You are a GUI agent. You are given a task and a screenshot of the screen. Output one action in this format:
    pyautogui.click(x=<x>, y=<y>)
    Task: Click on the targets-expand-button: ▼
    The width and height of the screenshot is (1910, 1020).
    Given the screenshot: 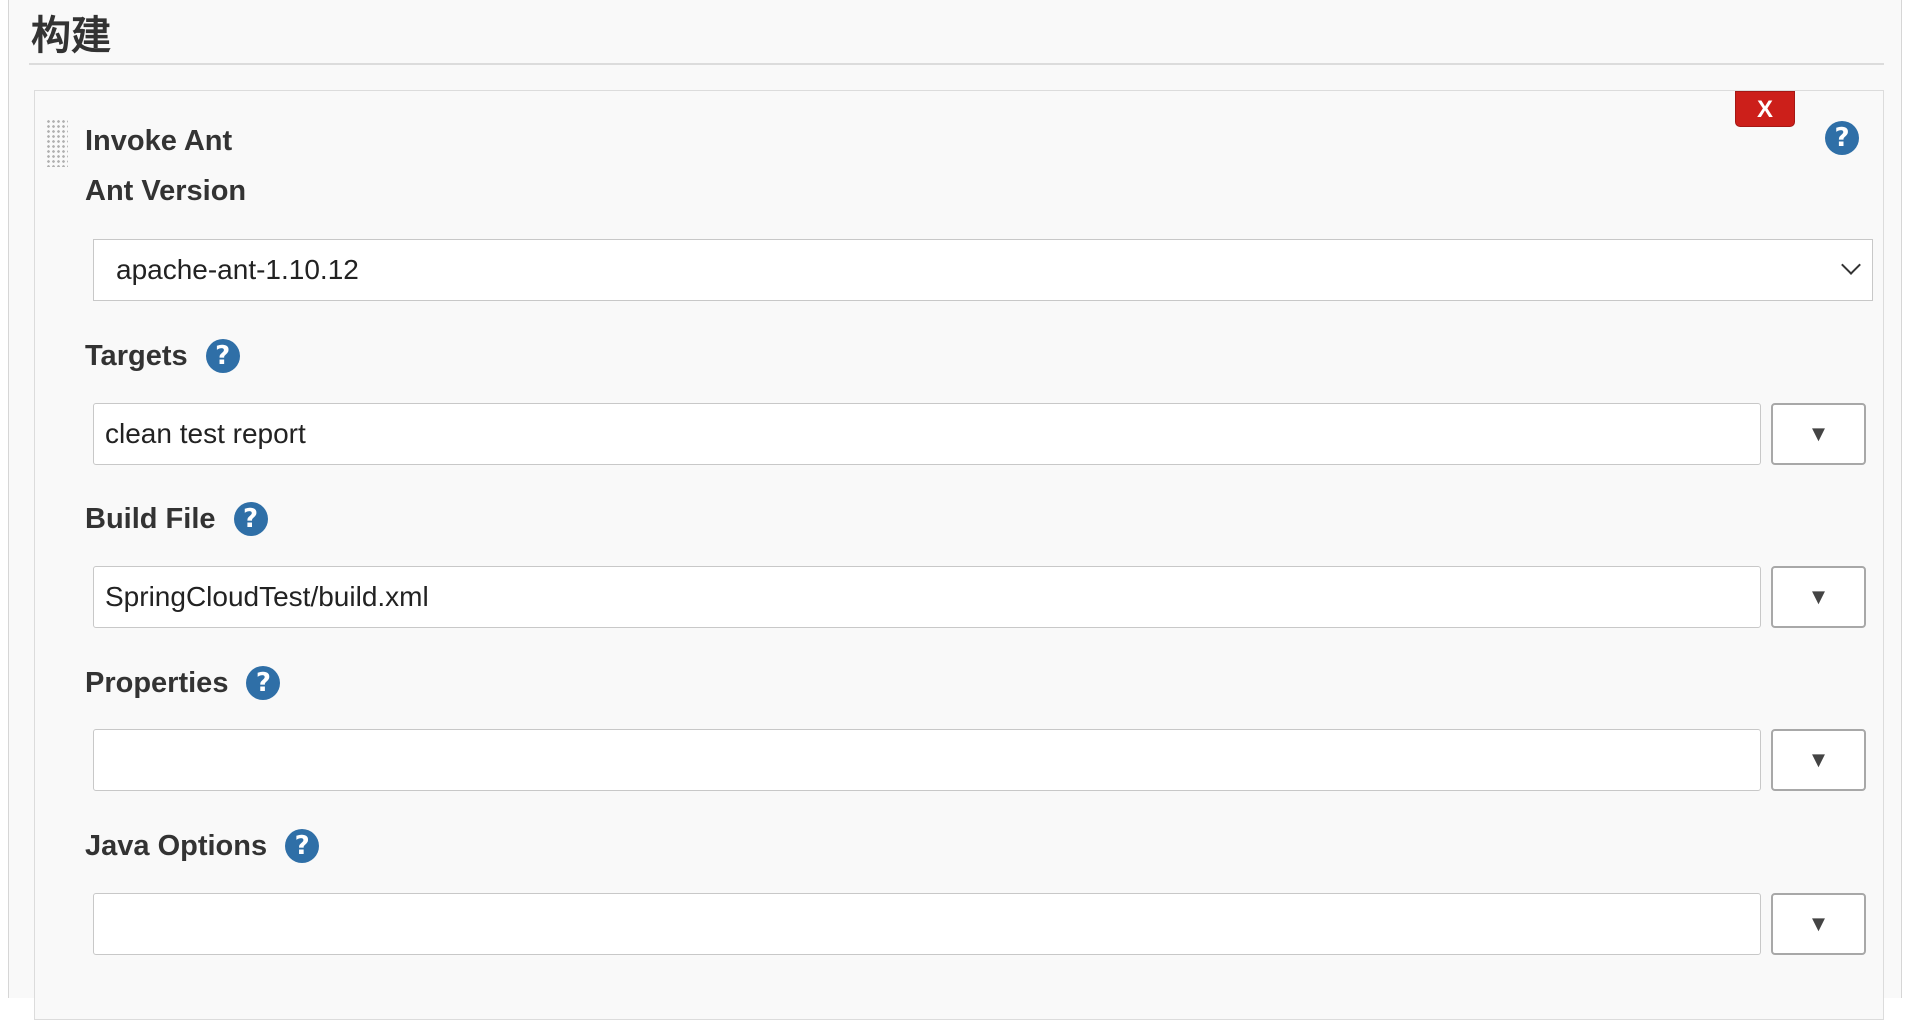 What is the action you would take?
    pyautogui.click(x=1818, y=434)
    